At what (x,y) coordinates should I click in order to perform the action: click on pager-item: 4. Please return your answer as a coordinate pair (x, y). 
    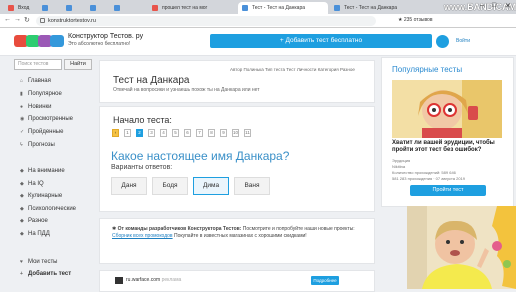
    Looking at the image, I should click on (163, 133).